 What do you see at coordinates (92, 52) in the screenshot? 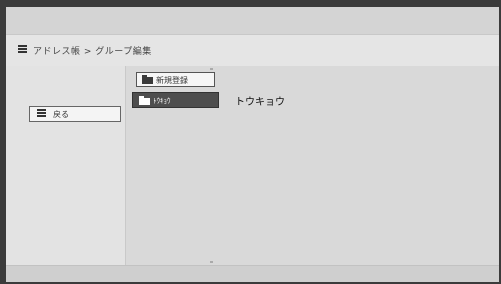
I see `breadcrumb: アドレス帳 > グループ編集` at bounding box center [92, 52].